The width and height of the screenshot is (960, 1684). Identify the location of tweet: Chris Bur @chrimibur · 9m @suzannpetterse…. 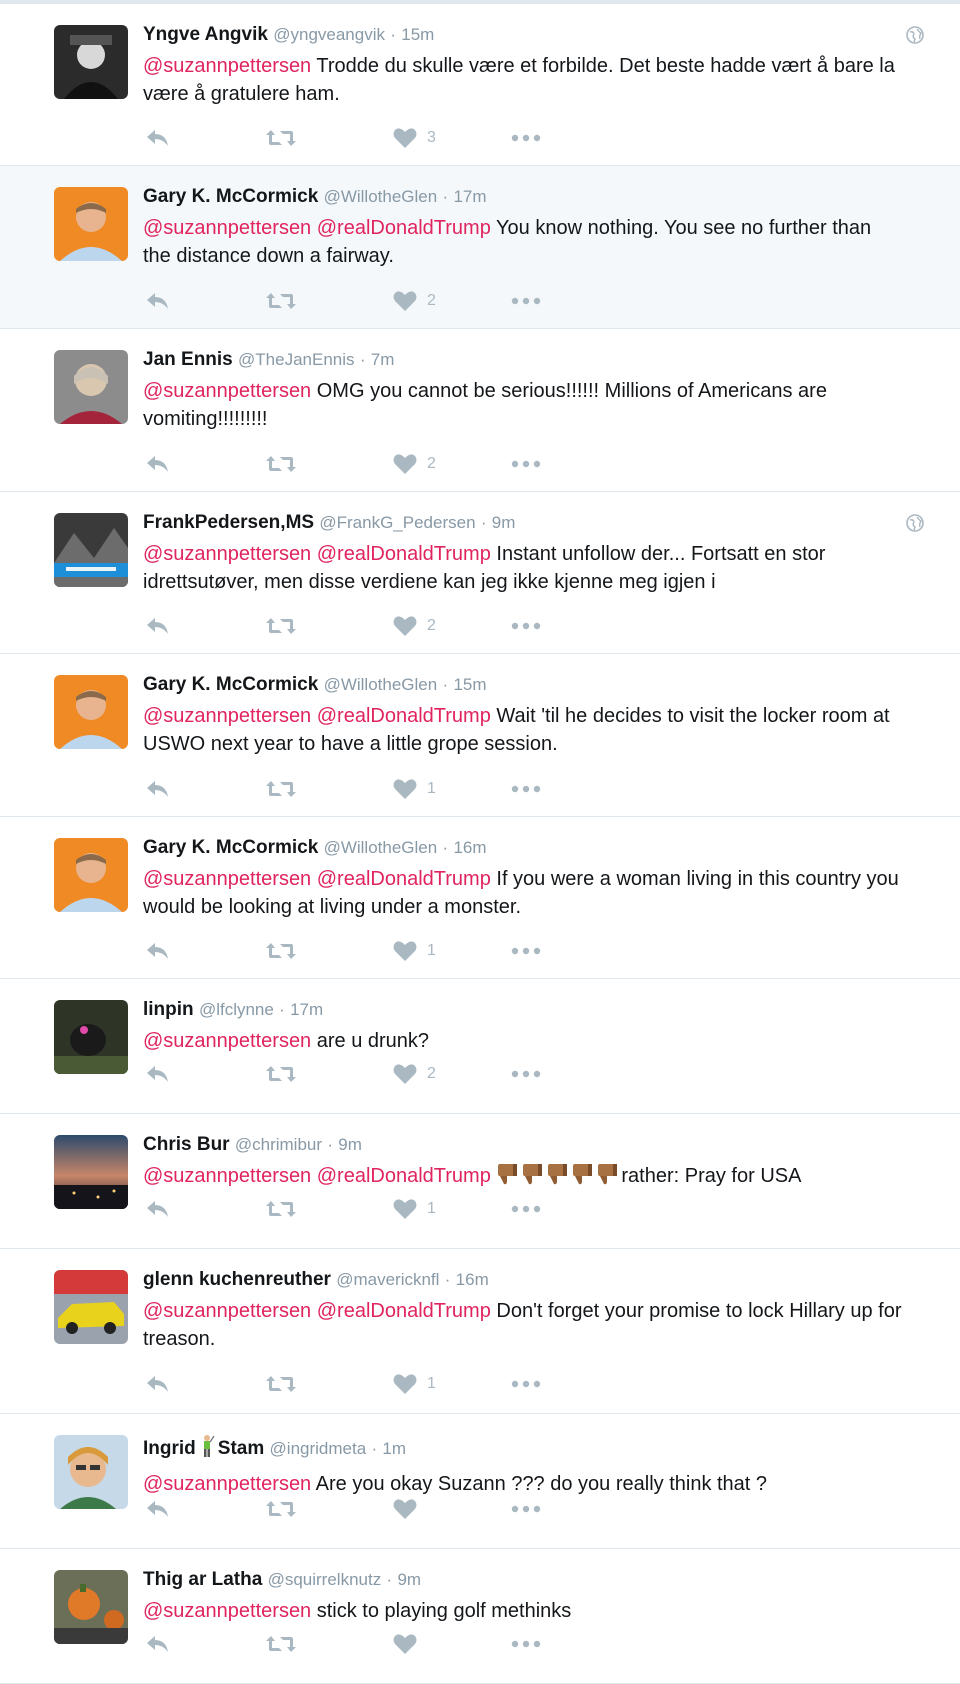
(480, 1181).